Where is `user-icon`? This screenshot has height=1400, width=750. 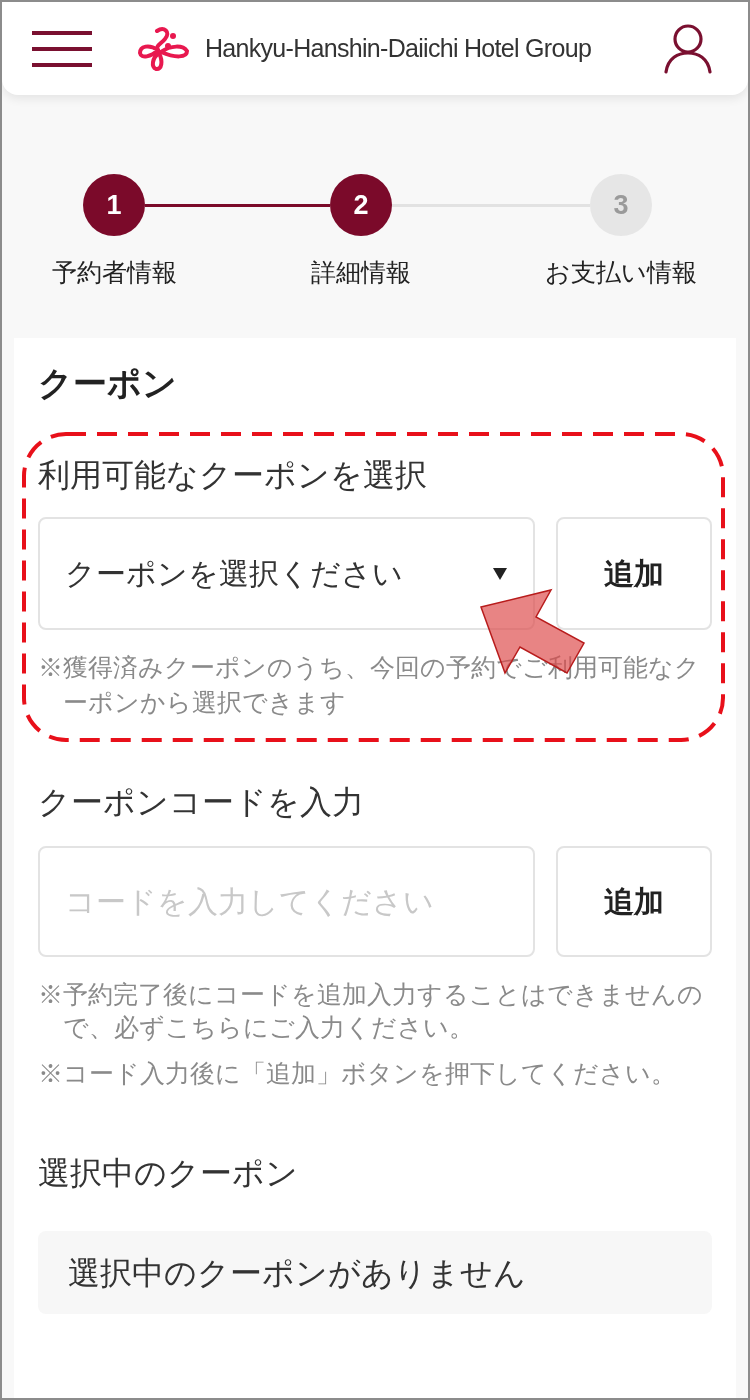
user-icon is located at coordinates (688, 48).